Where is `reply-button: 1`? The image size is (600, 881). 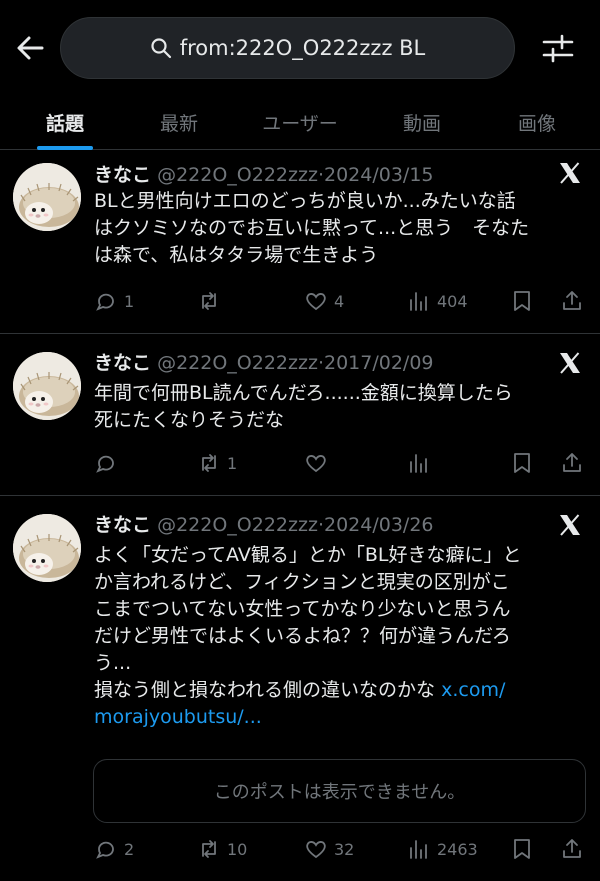
reply-button: 1 is located at coordinates (114, 301).